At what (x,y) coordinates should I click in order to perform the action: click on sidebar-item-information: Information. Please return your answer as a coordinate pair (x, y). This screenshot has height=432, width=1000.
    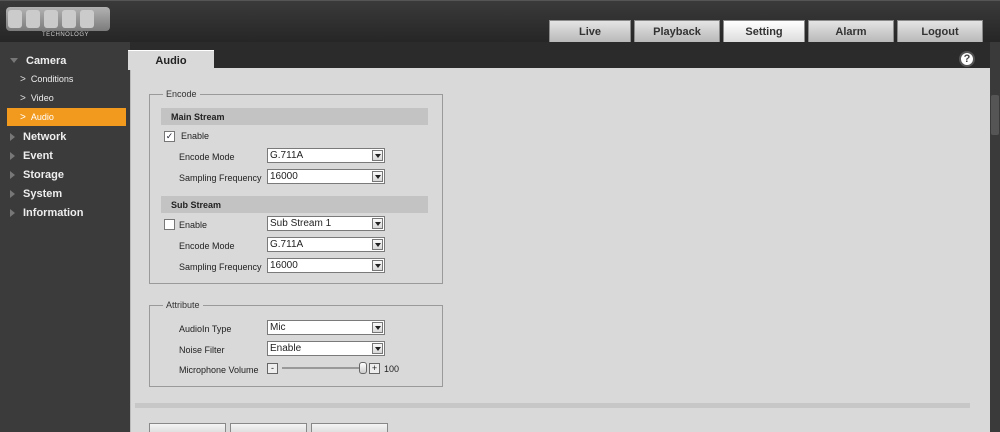
    Looking at the image, I should click on (65, 212).